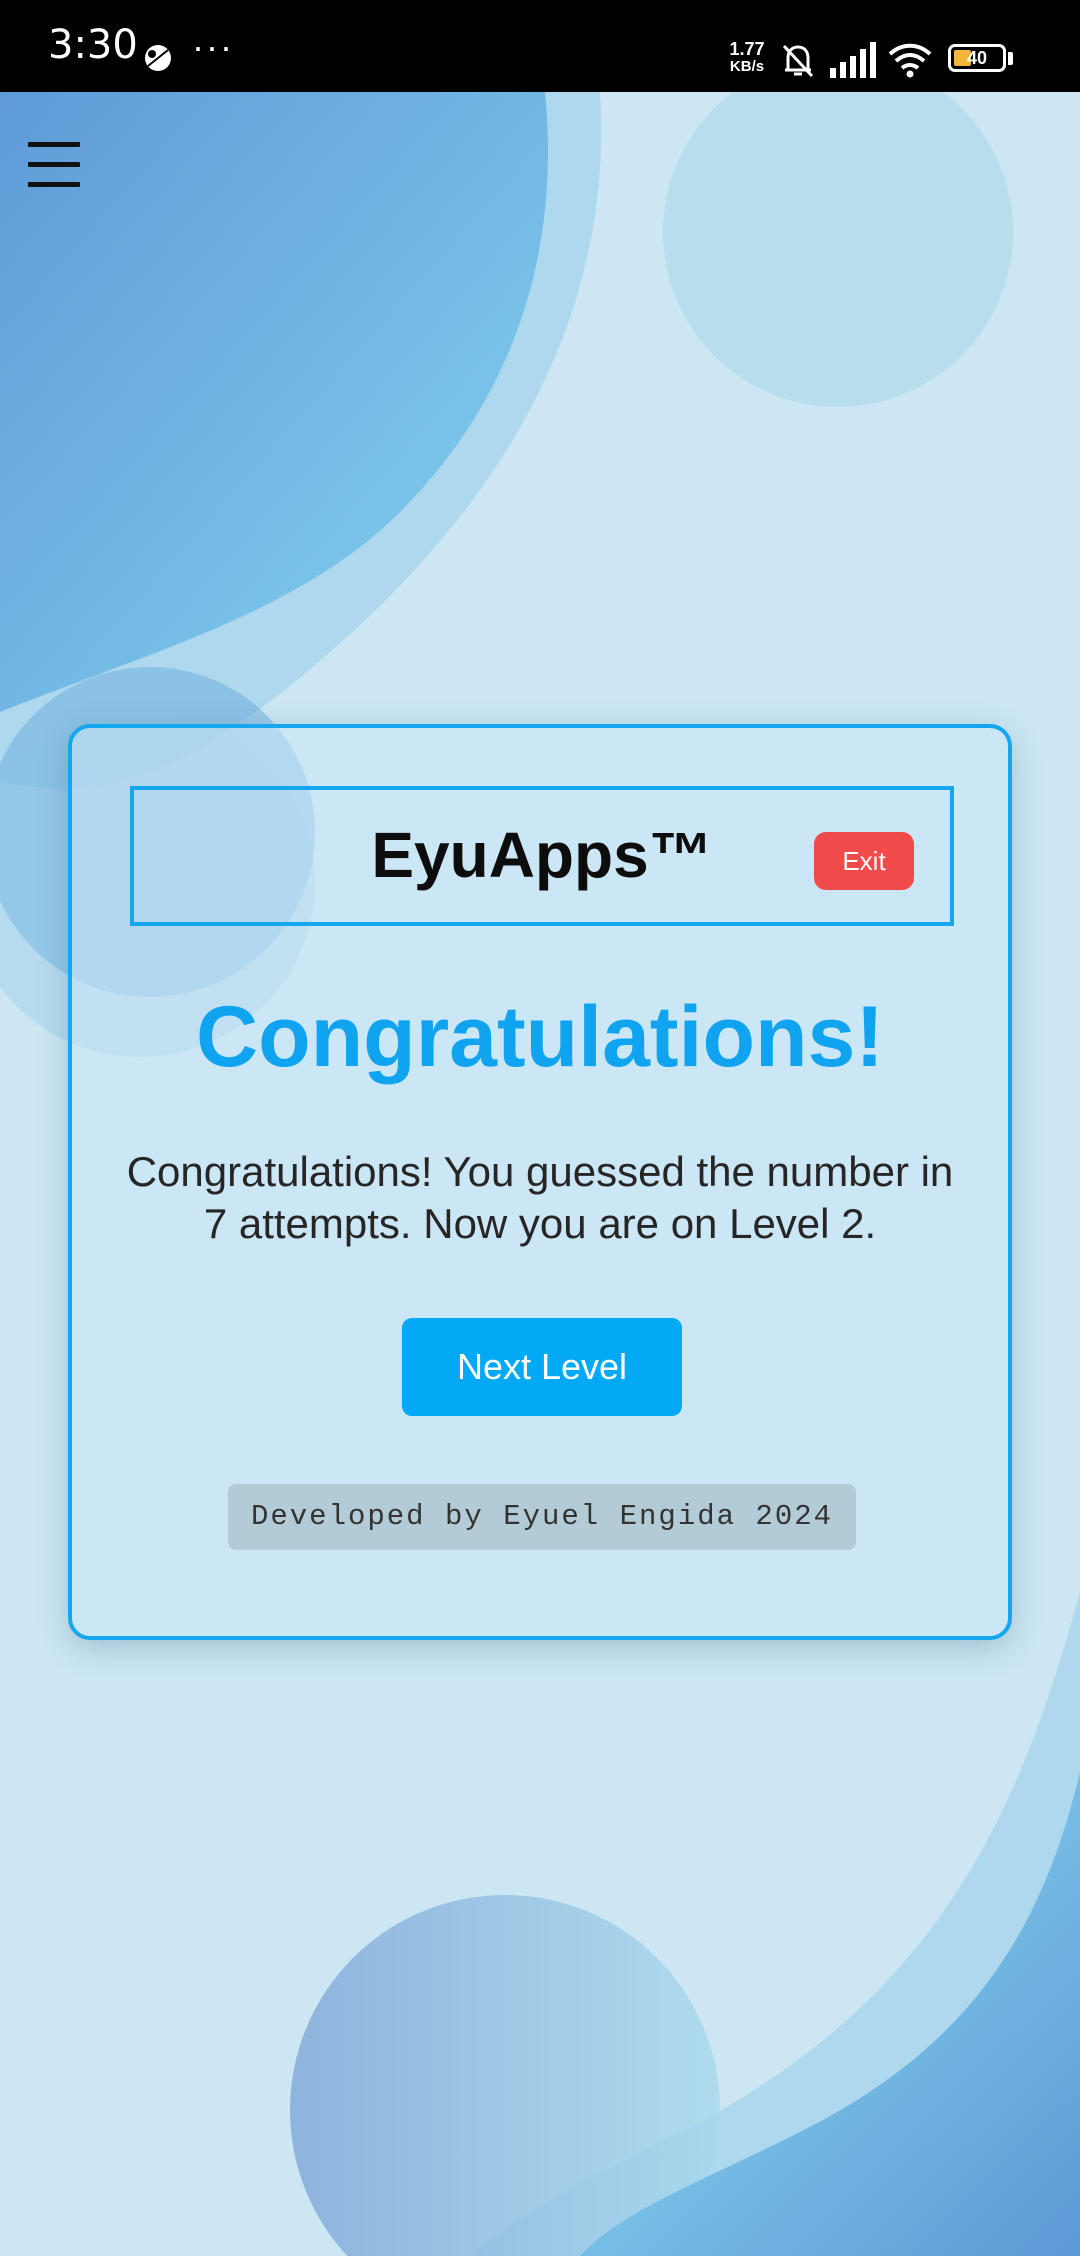  Describe the element at coordinates (540, 46) in the screenshot. I see `status-bar: 3:30 ··· 1.77 KB/s 40` at that location.